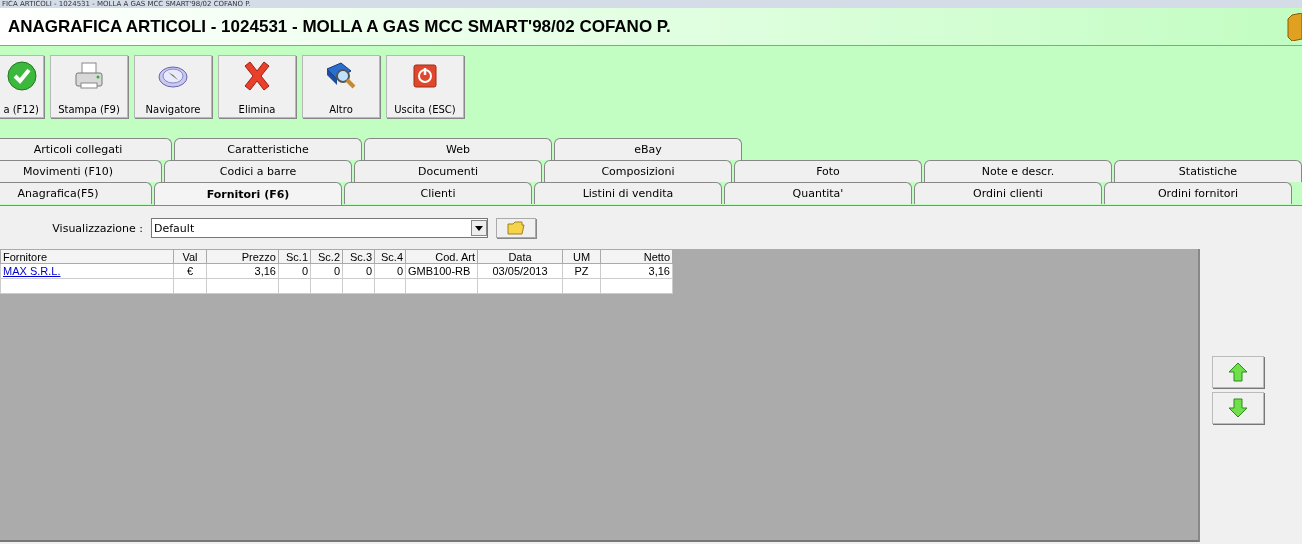  Describe the element at coordinates (1008, 193) in the screenshot. I see `tab: Ordini clienti` at that location.